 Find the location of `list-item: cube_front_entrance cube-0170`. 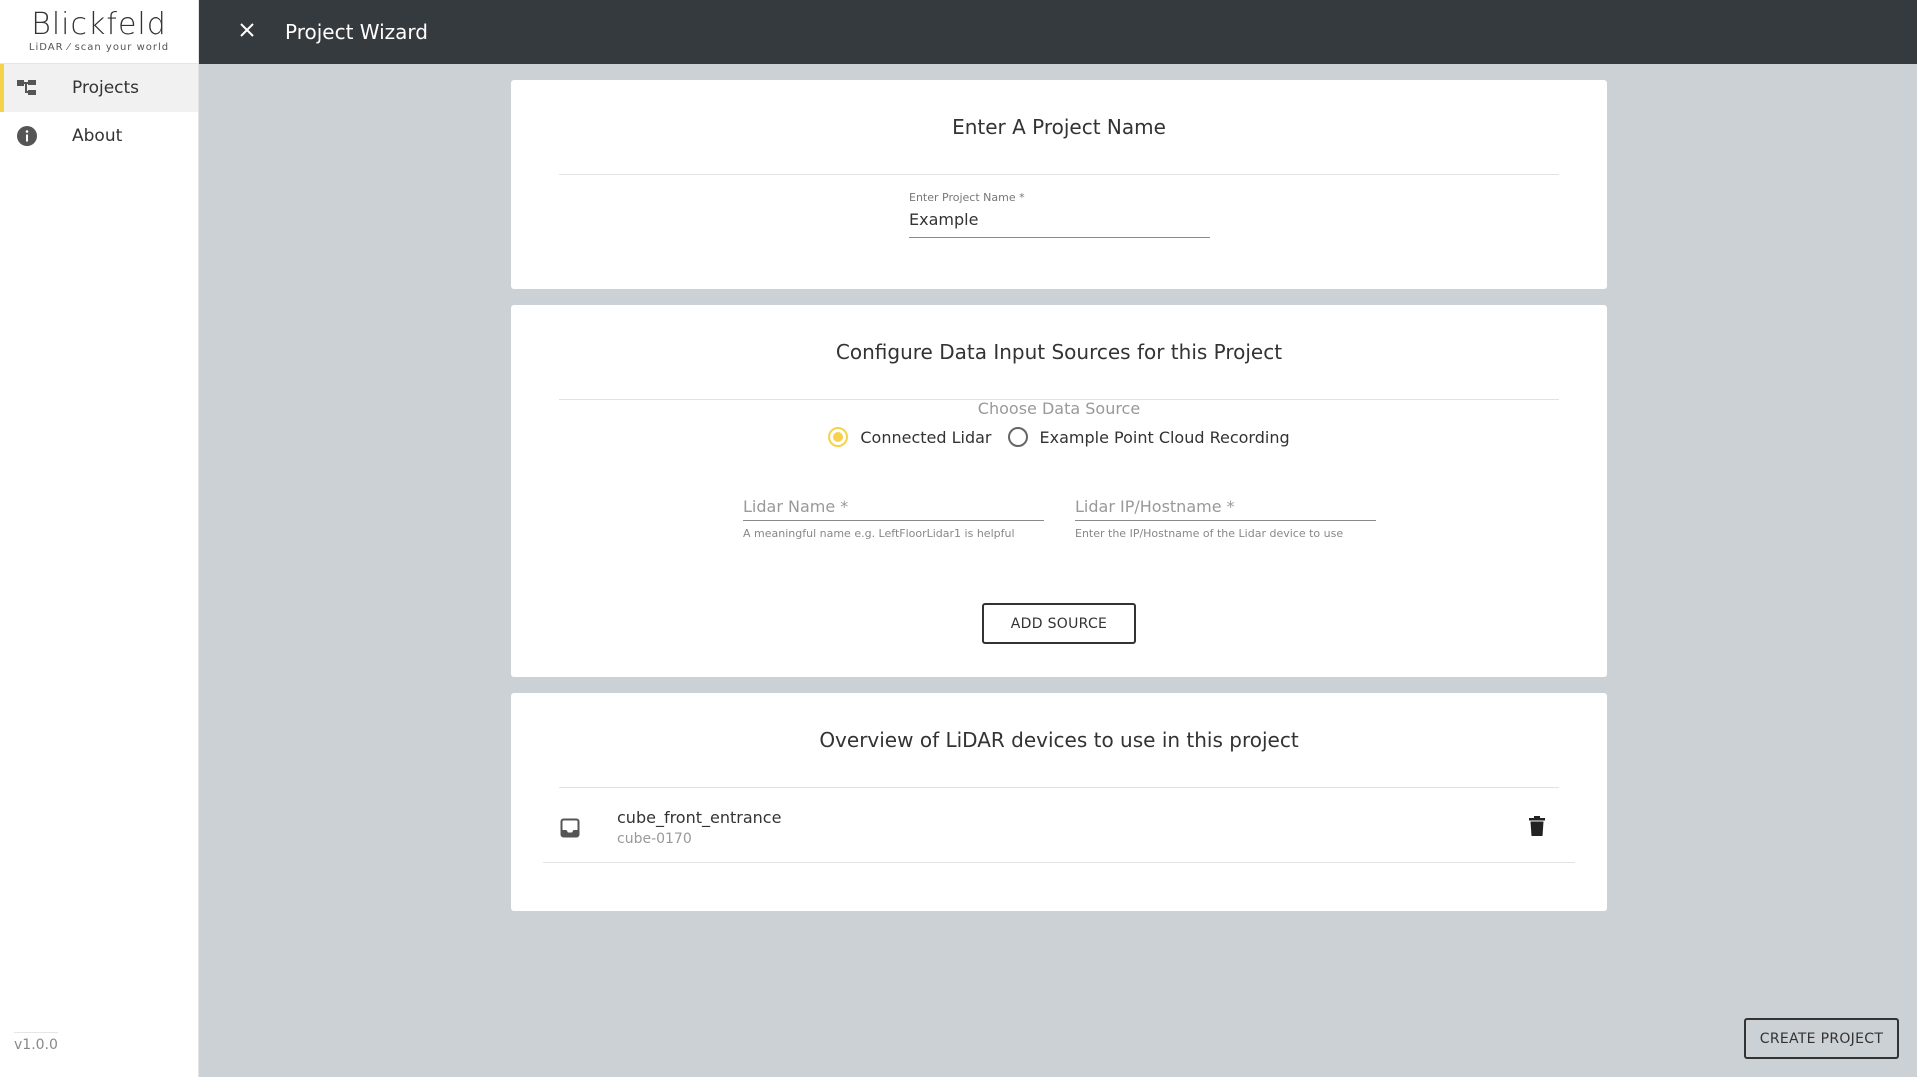

list-item: cube_front_entrance cube-0170 is located at coordinates (1059, 828).